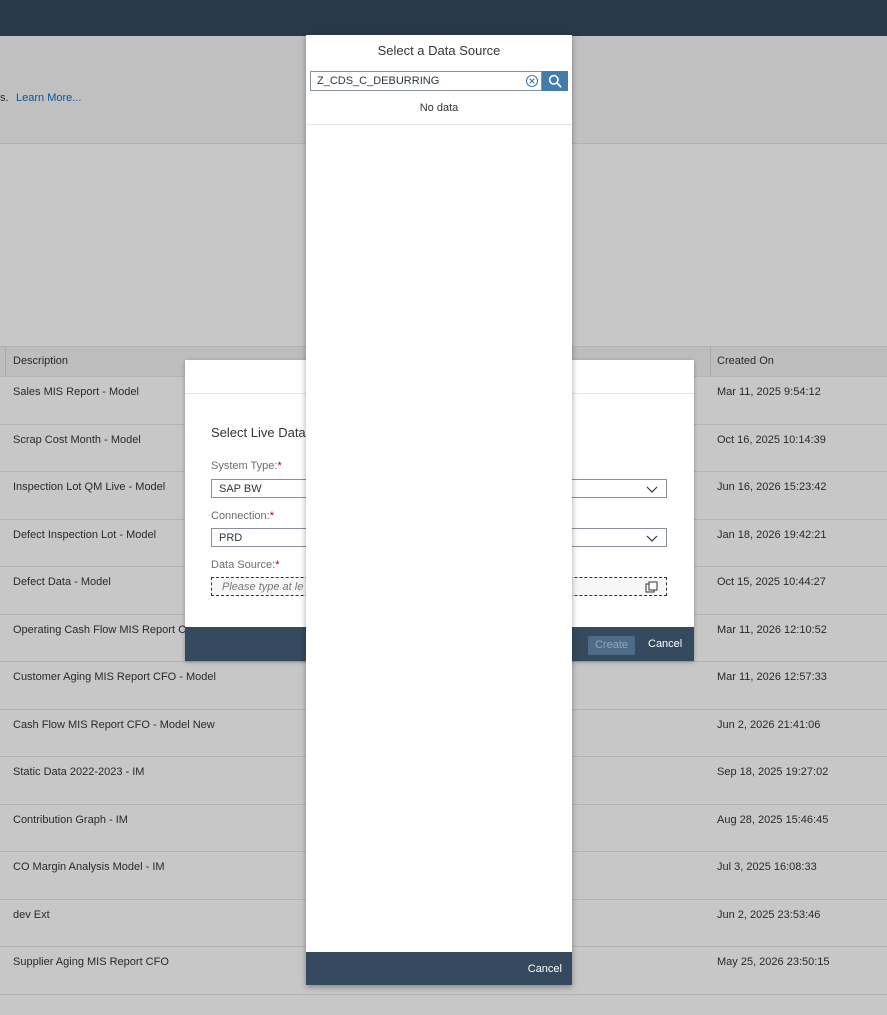 Image resolution: width=887 pixels, height=1015 pixels. Describe the element at coordinates (439, 968) in the screenshot. I see `dialog-footer: Cancel` at that location.